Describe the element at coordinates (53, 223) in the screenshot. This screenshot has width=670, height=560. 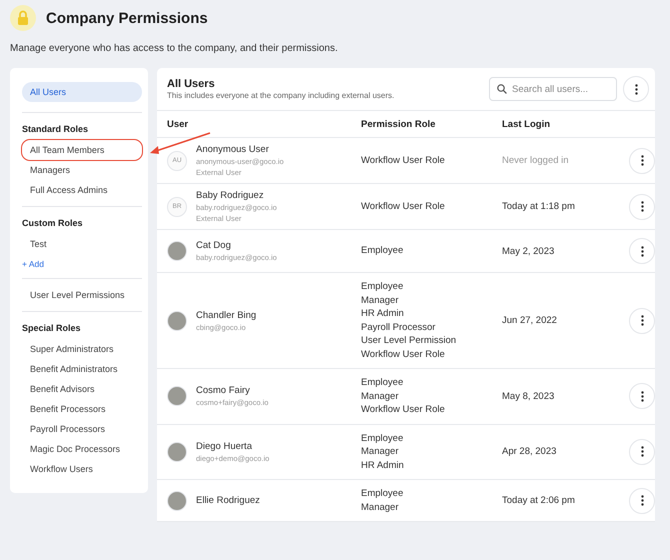
I see `section-heading: Custom Roles` at that location.